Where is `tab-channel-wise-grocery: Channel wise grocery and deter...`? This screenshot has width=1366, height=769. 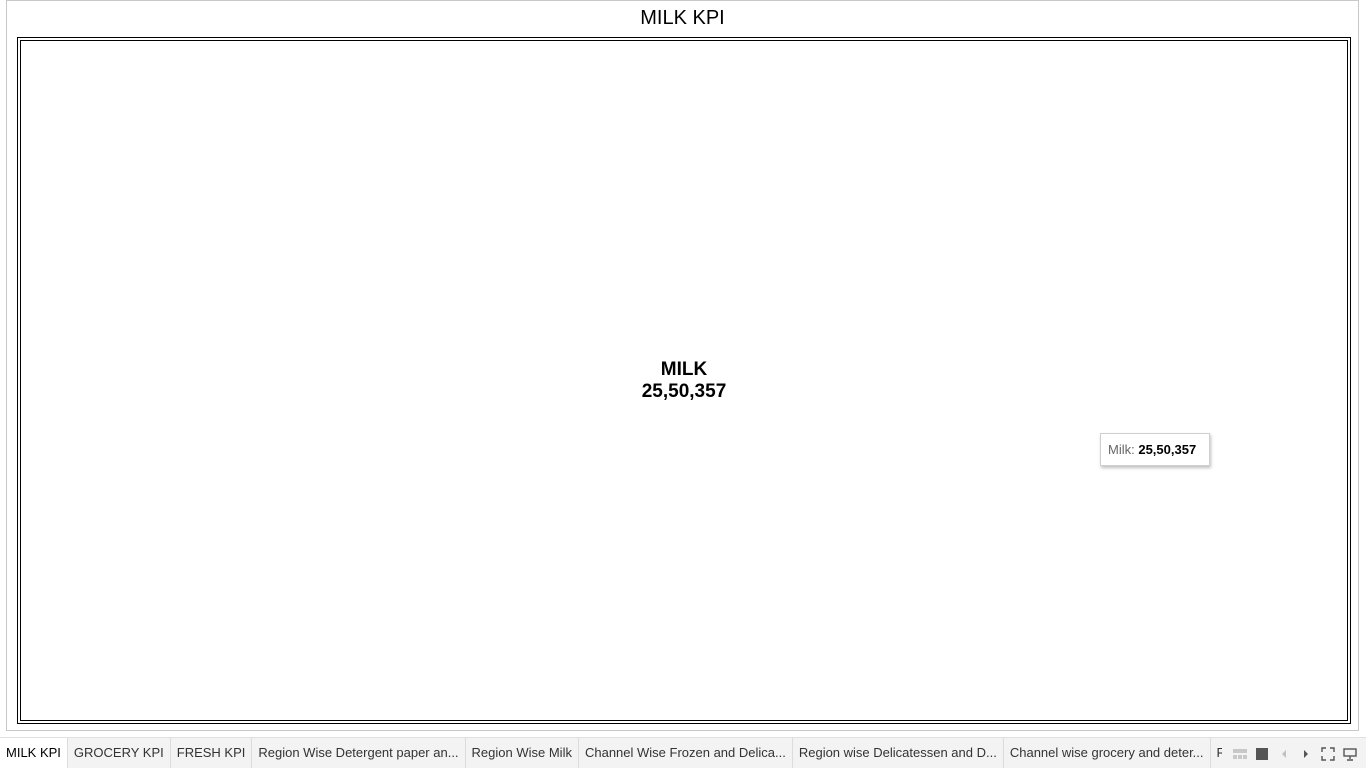
tab-channel-wise-grocery: Channel wise grocery and deter... is located at coordinates (1107, 753).